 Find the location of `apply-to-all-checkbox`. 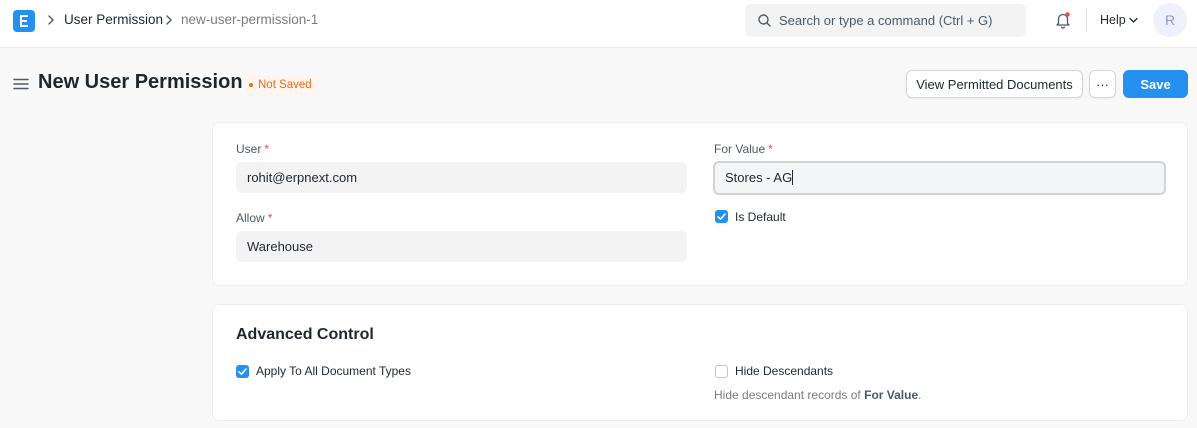

apply-to-all-checkbox is located at coordinates (242, 371).